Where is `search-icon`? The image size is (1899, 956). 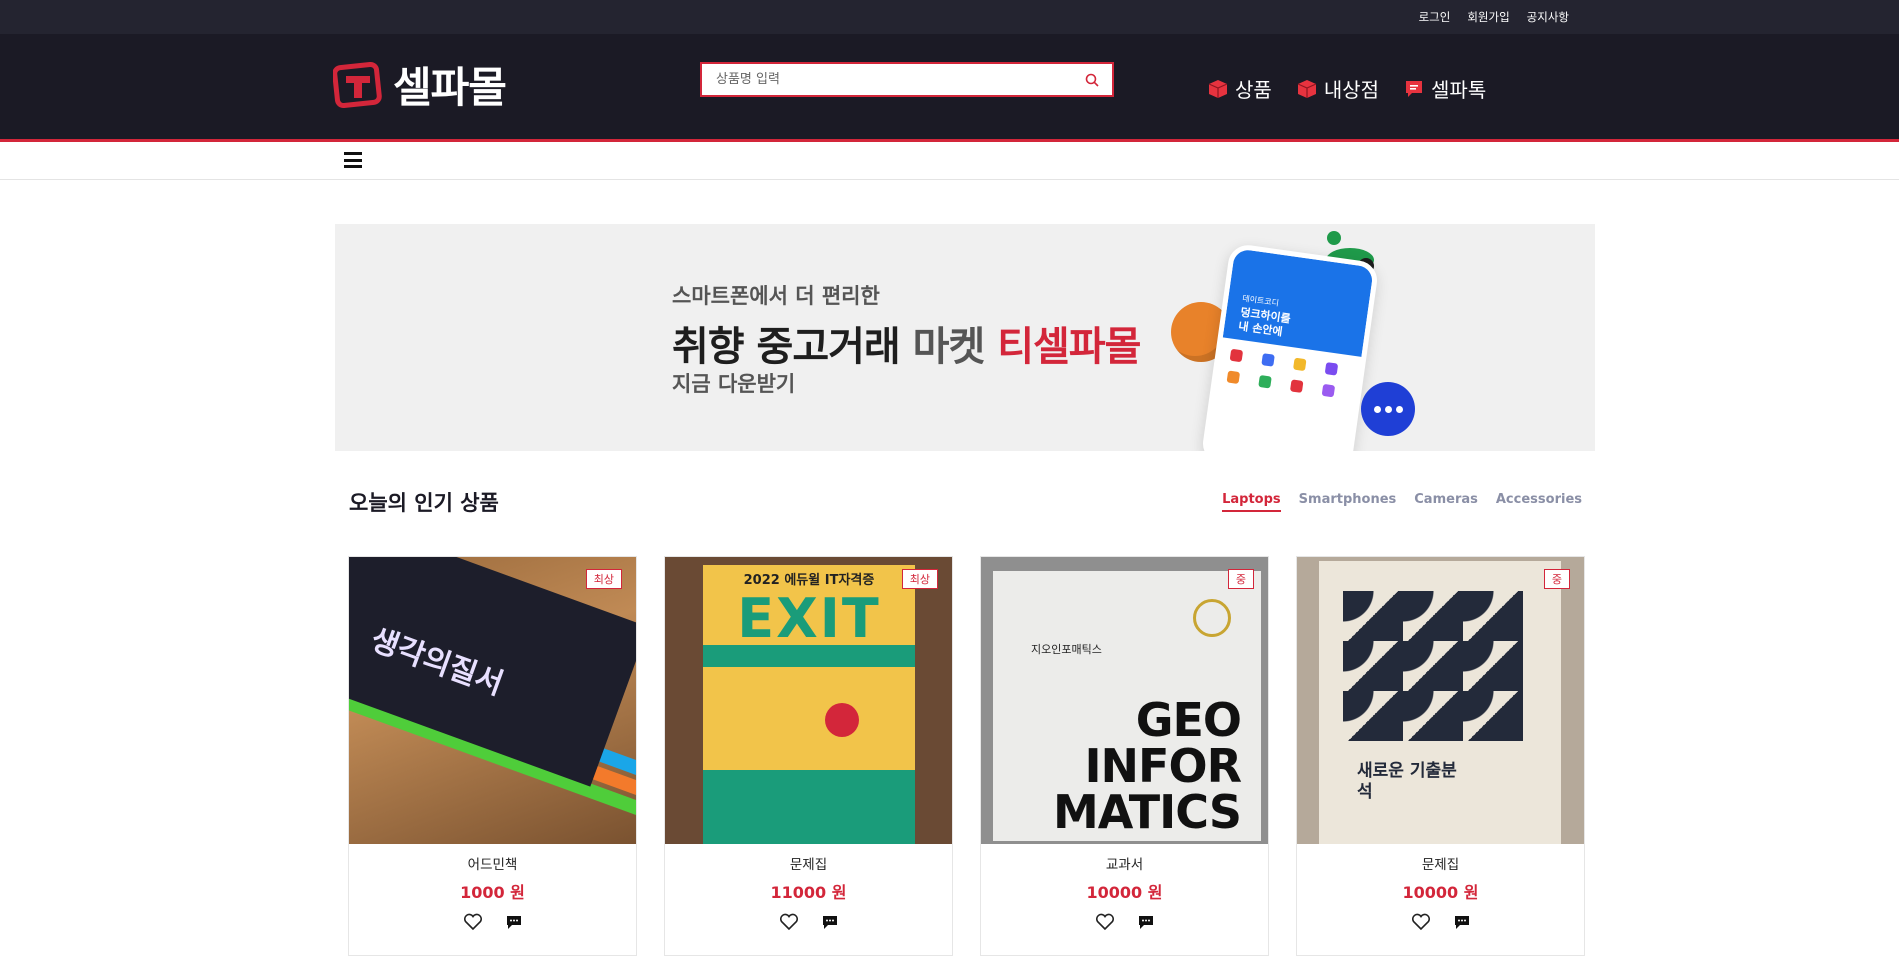 search-icon is located at coordinates (1092, 80).